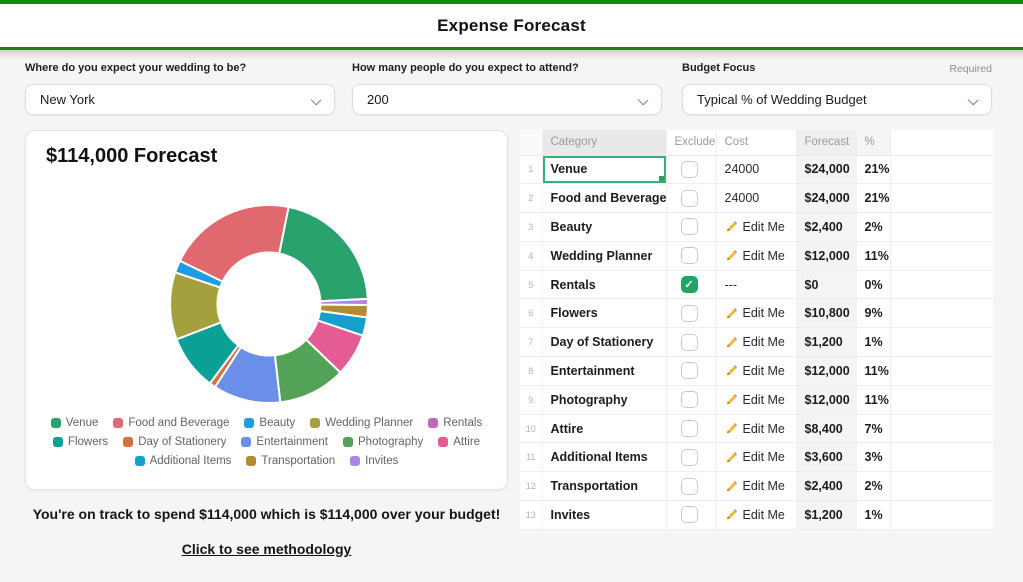 The image size is (1023, 582). Describe the element at coordinates (756, 285) in the screenshot. I see `cost-cell: ---` at that location.